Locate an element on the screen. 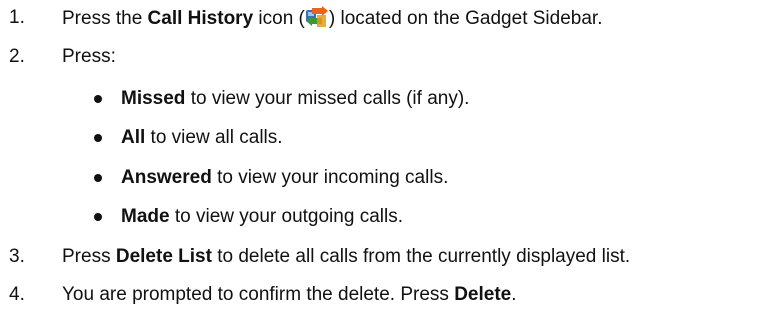  bullet-description: to view your missed calls (if any). is located at coordinates (327, 98).